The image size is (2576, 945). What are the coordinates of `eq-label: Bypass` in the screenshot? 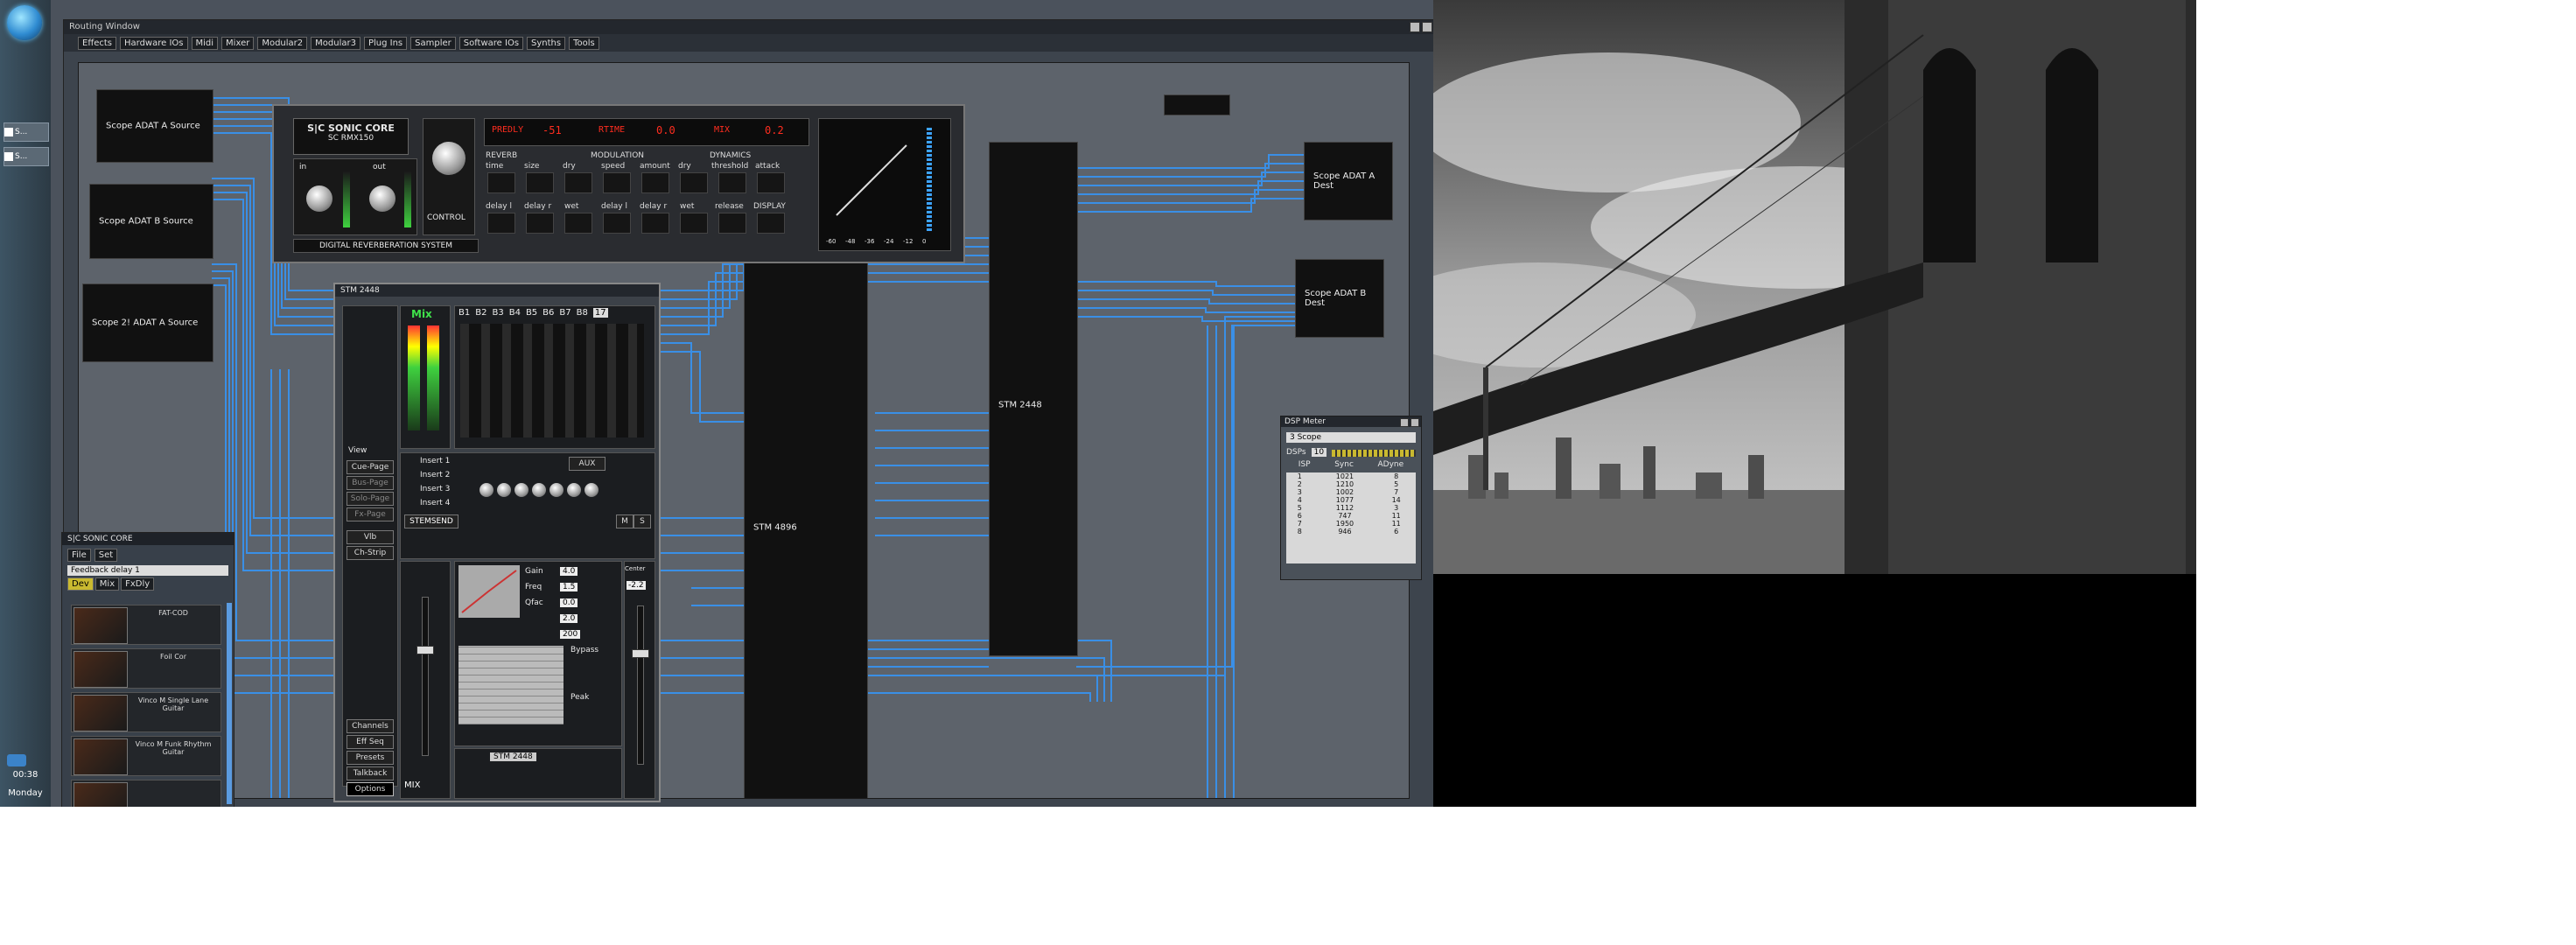 It's located at (584, 650).